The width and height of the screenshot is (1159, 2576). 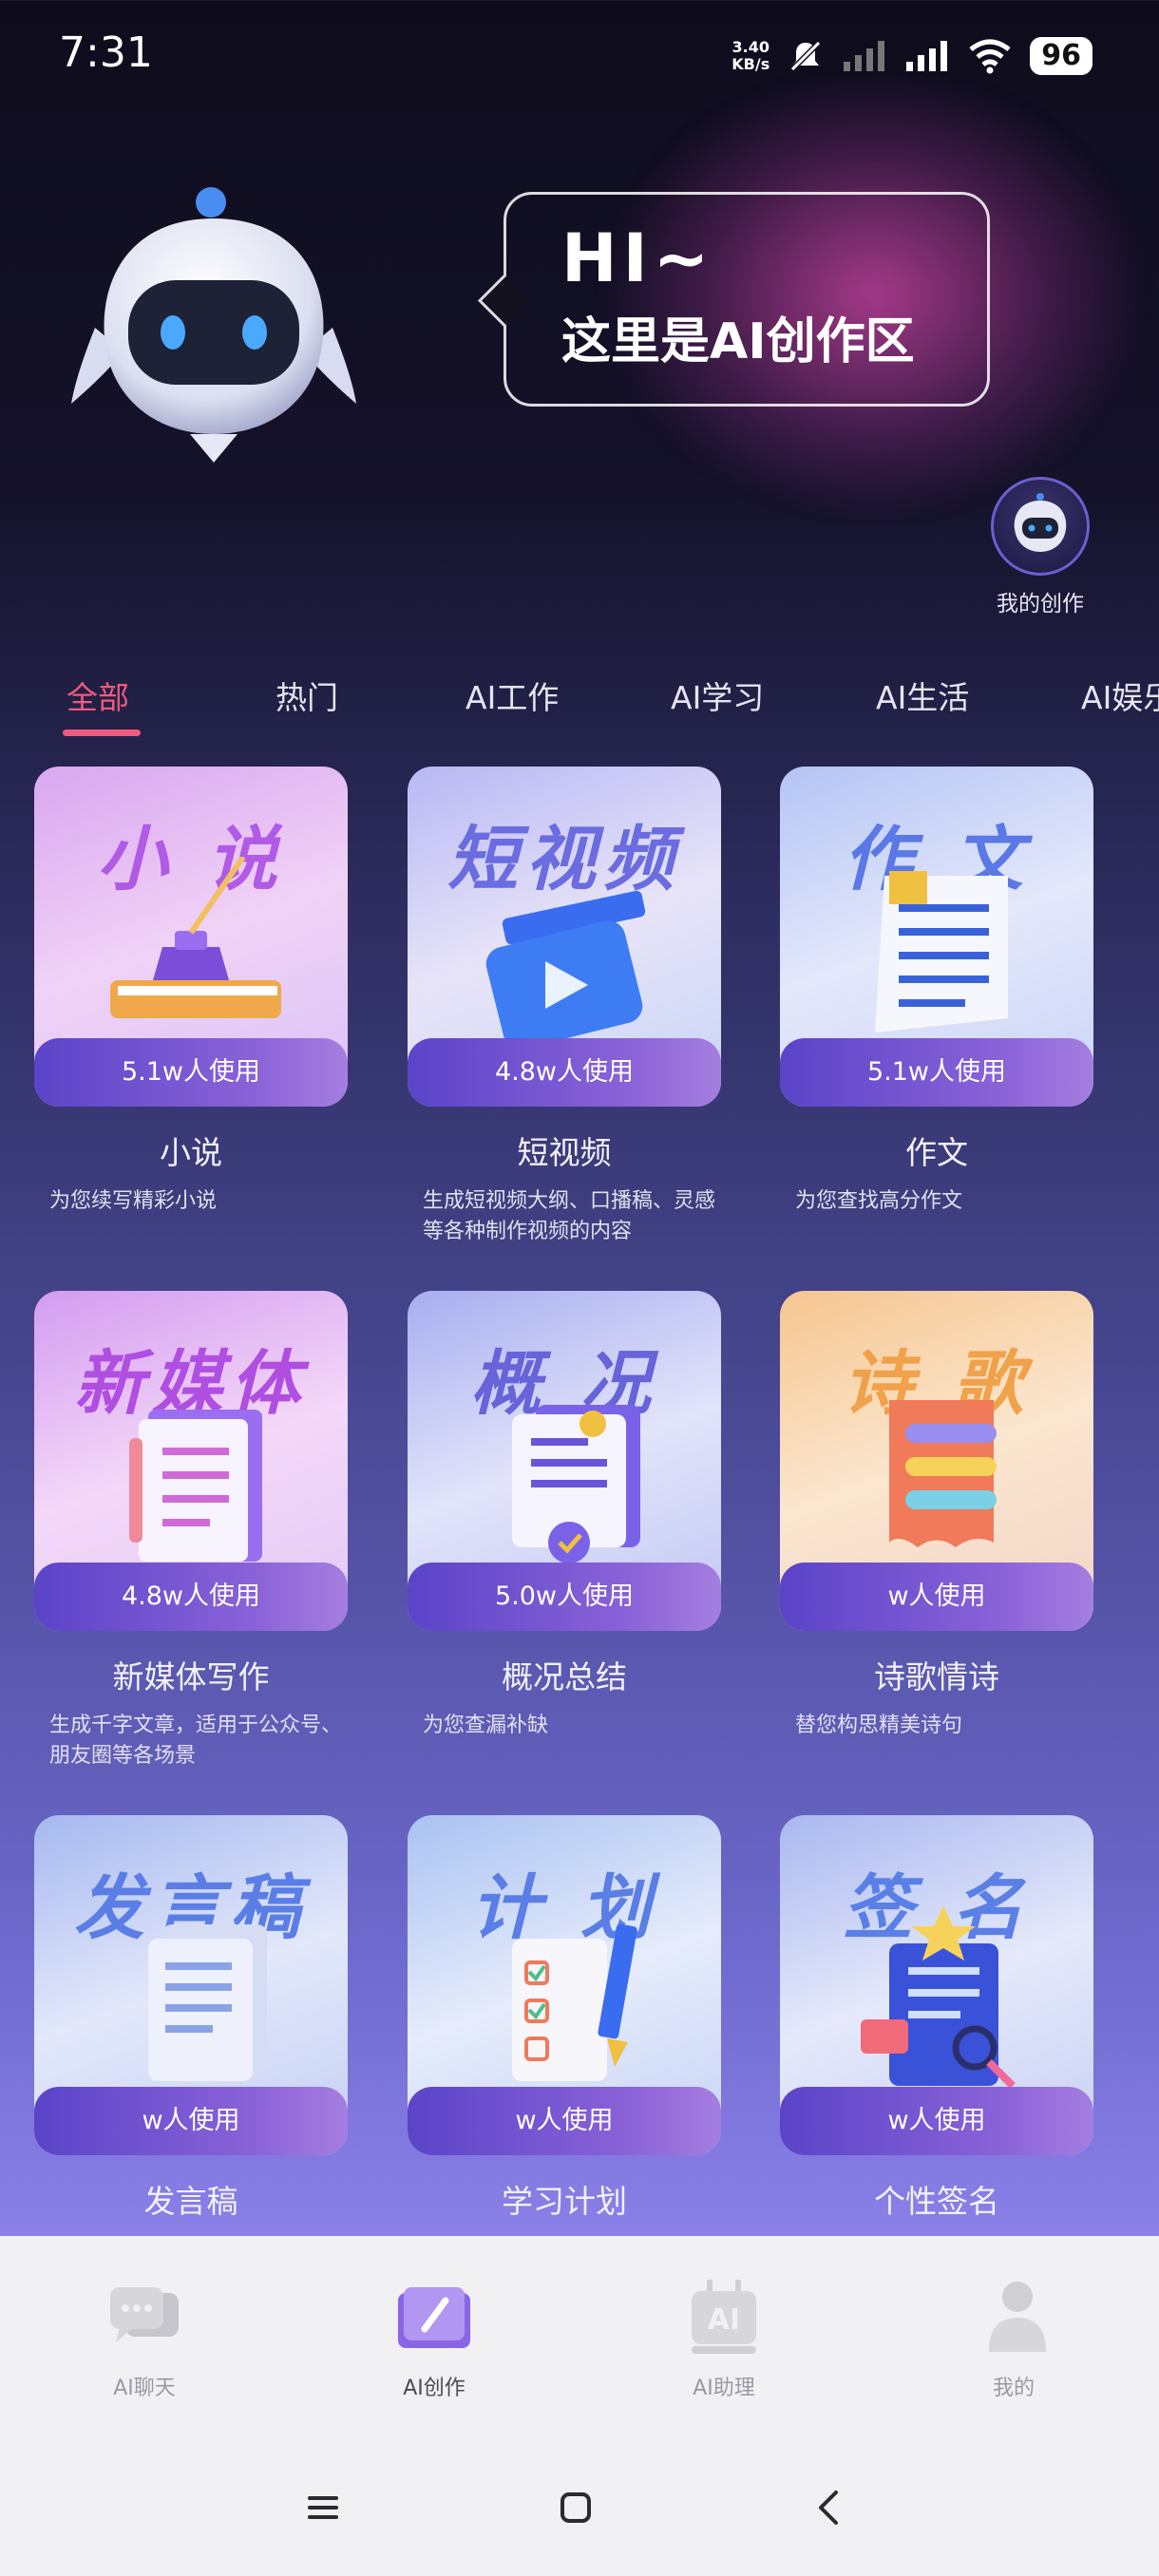 I want to click on video-play-icon, so click(x=565, y=968).